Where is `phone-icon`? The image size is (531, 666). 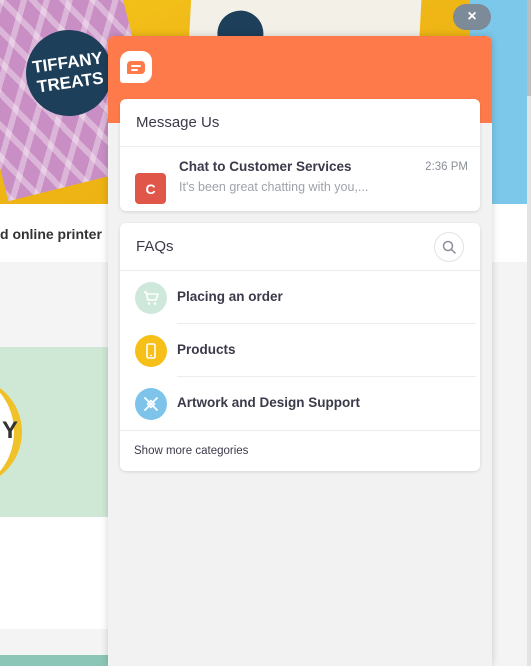 phone-icon is located at coordinates (151, 351).